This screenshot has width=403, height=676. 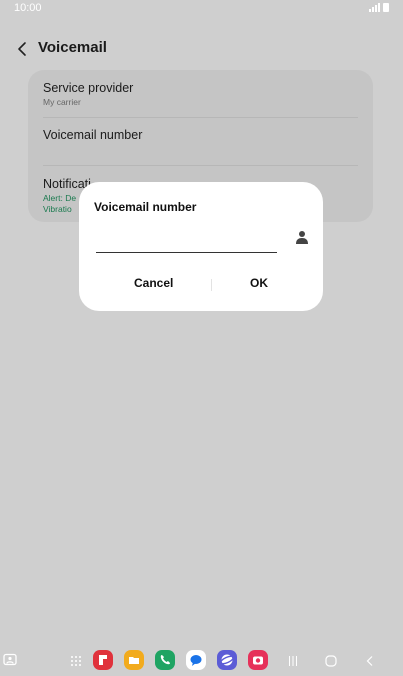 I want to click on flipboard-app-icon, so click(x=103, y=660).